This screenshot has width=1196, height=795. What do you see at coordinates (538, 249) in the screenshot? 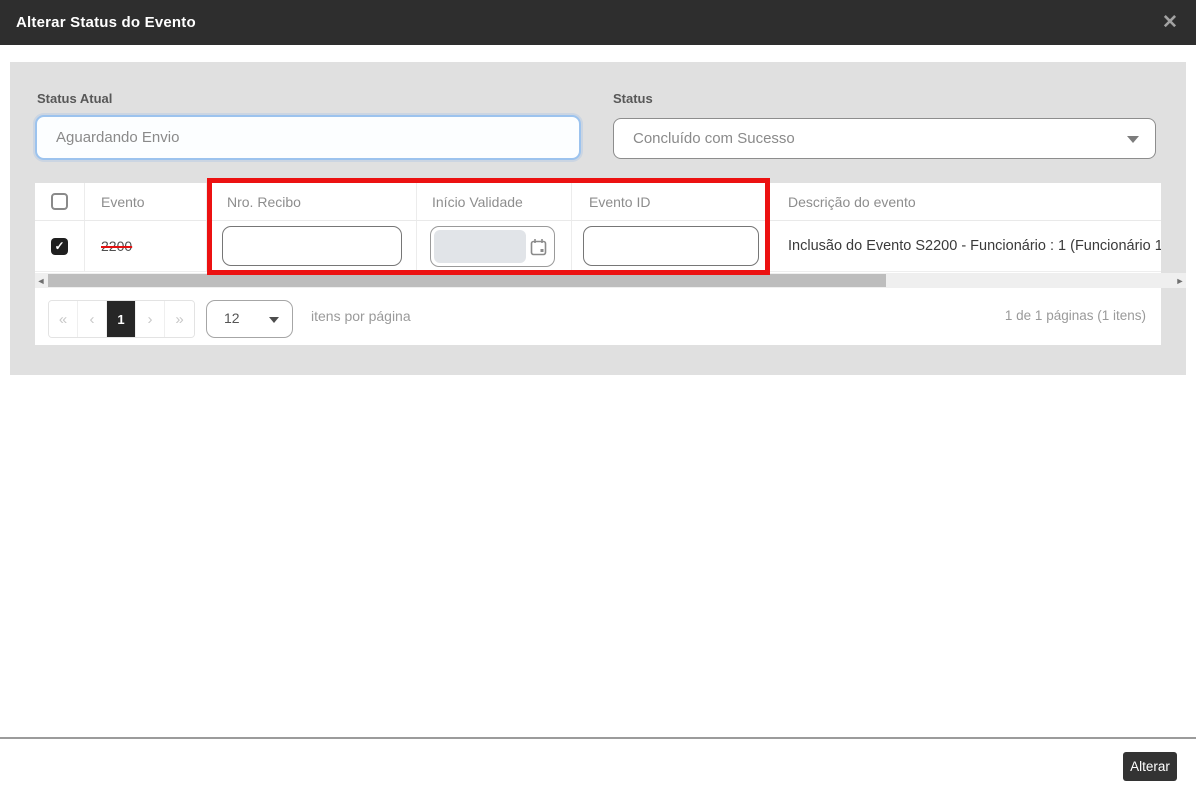
I see `calendar-icon` at bounding box center [538, 249].